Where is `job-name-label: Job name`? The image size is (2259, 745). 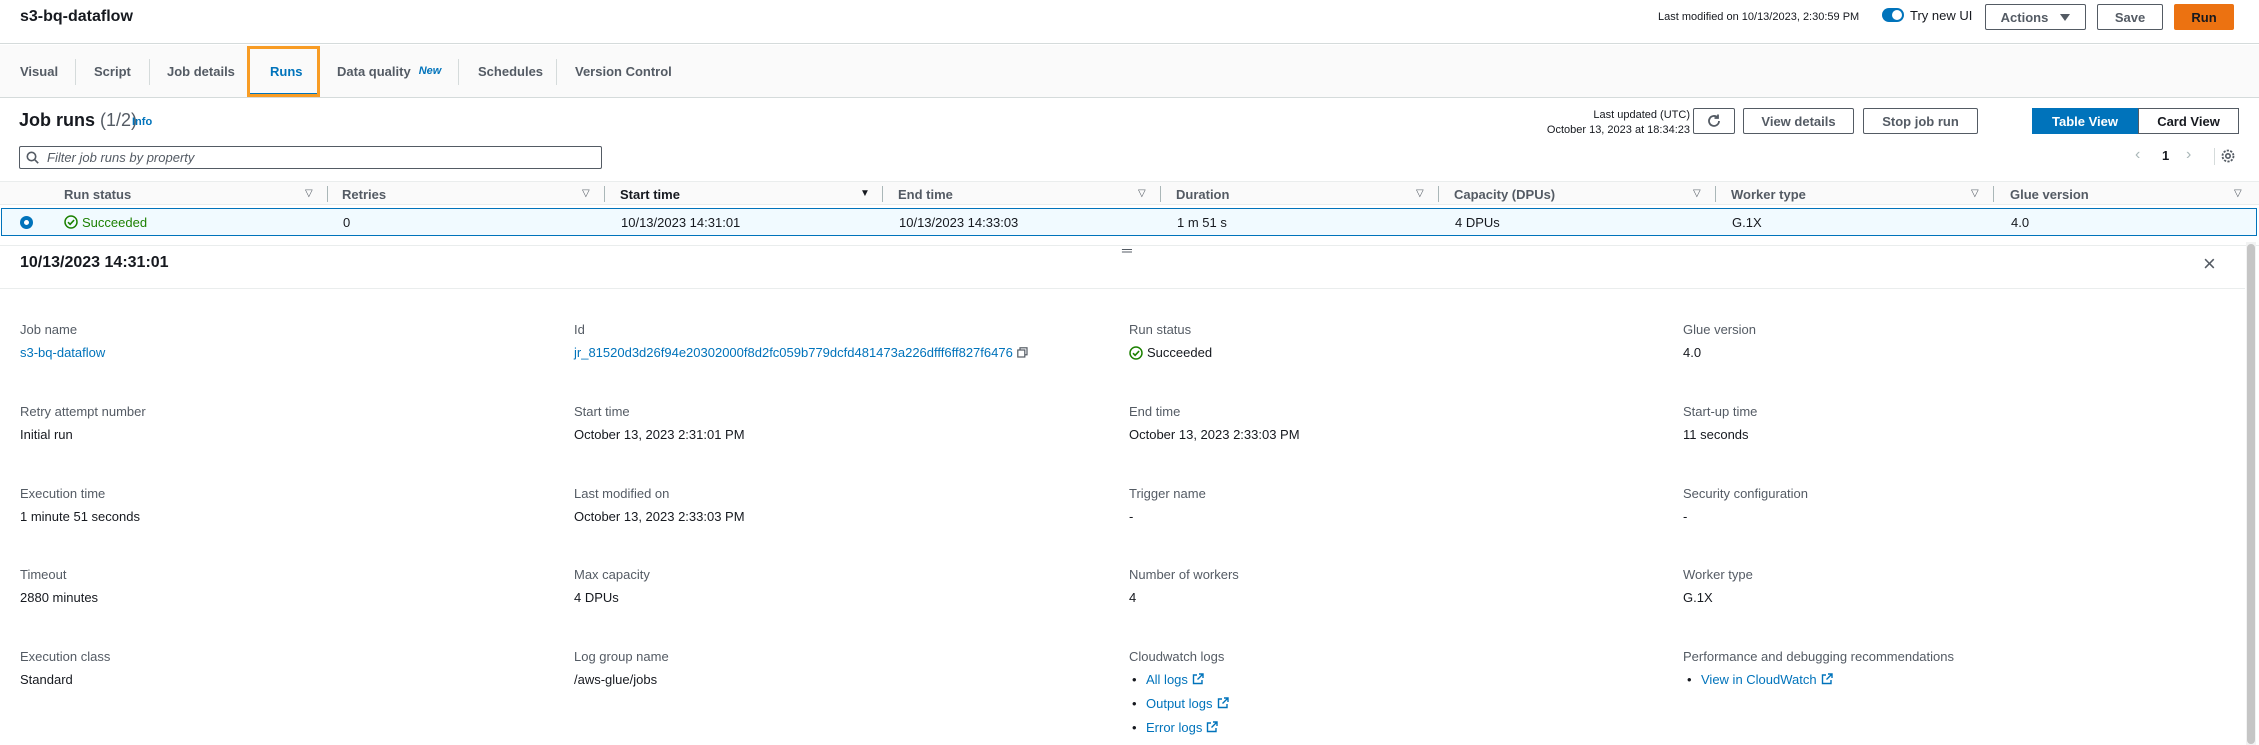 job-name-label: Job name is located at coordinates (49, 329).